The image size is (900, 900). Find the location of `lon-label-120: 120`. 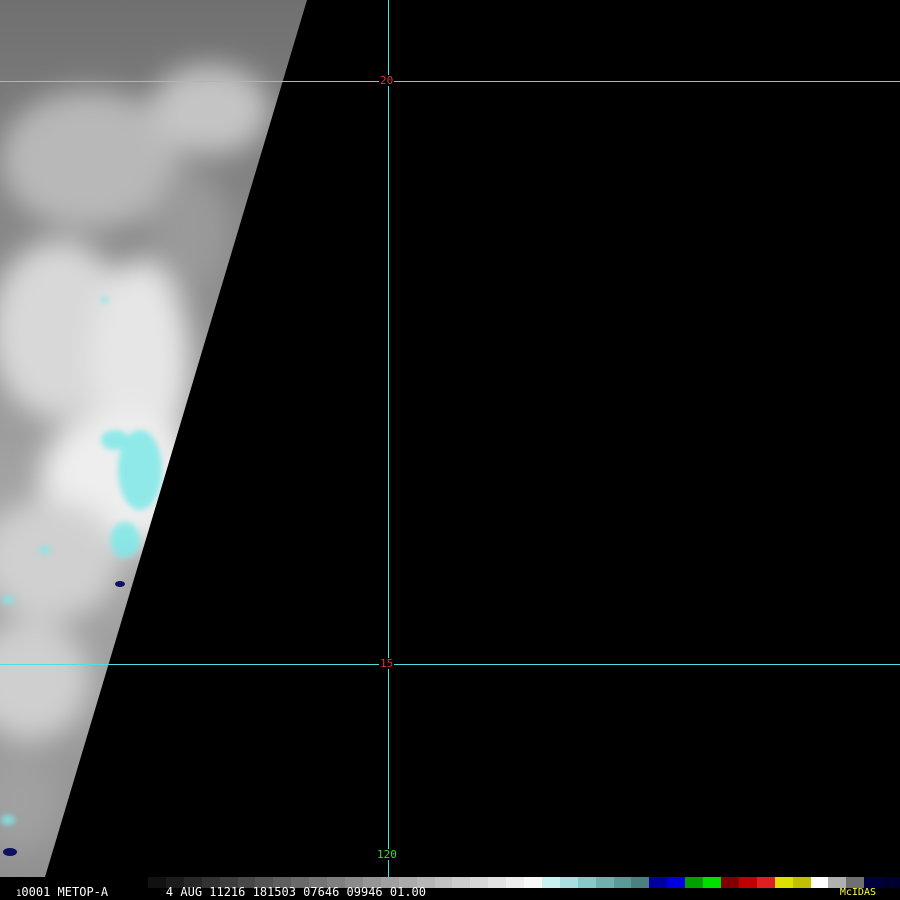

lon-label-120: 120 is located at coordinates (387, 854).